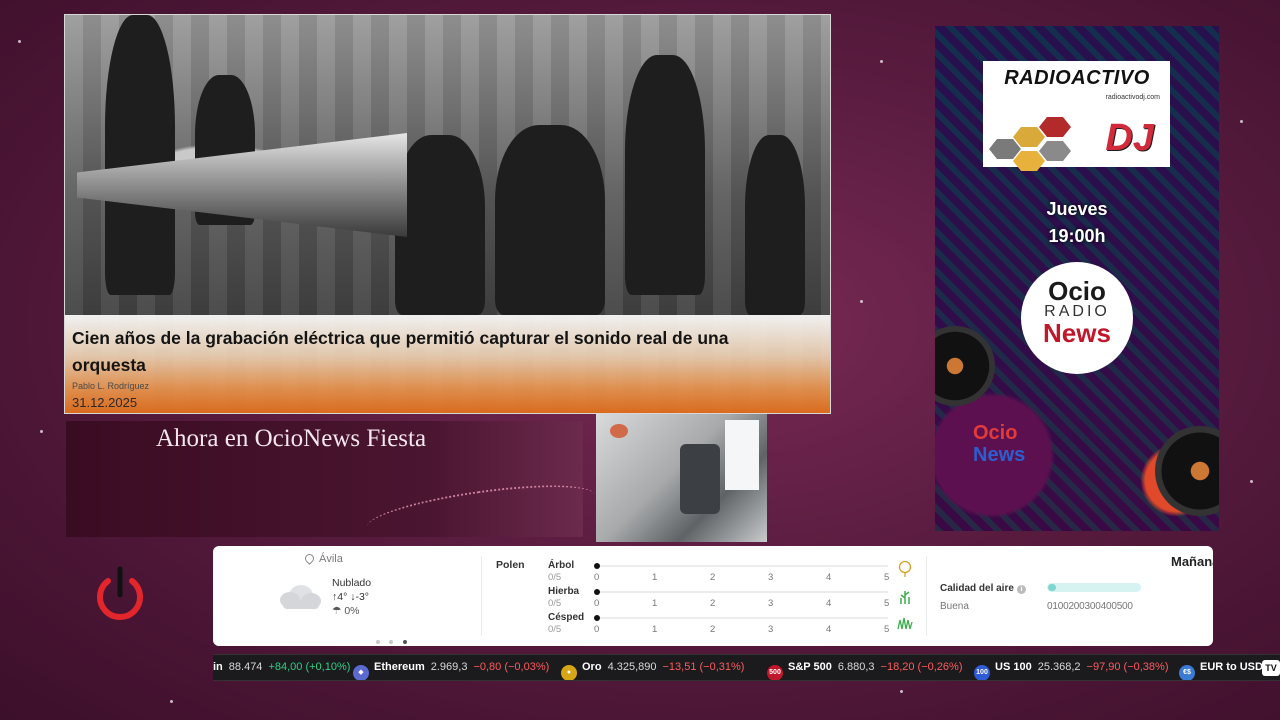 The width and height of the screenshot is (1280, 720). I want to click on ticker-item: 100 US 100 25.368,2 −97,90 (−0,38%), so click(1071, 670).